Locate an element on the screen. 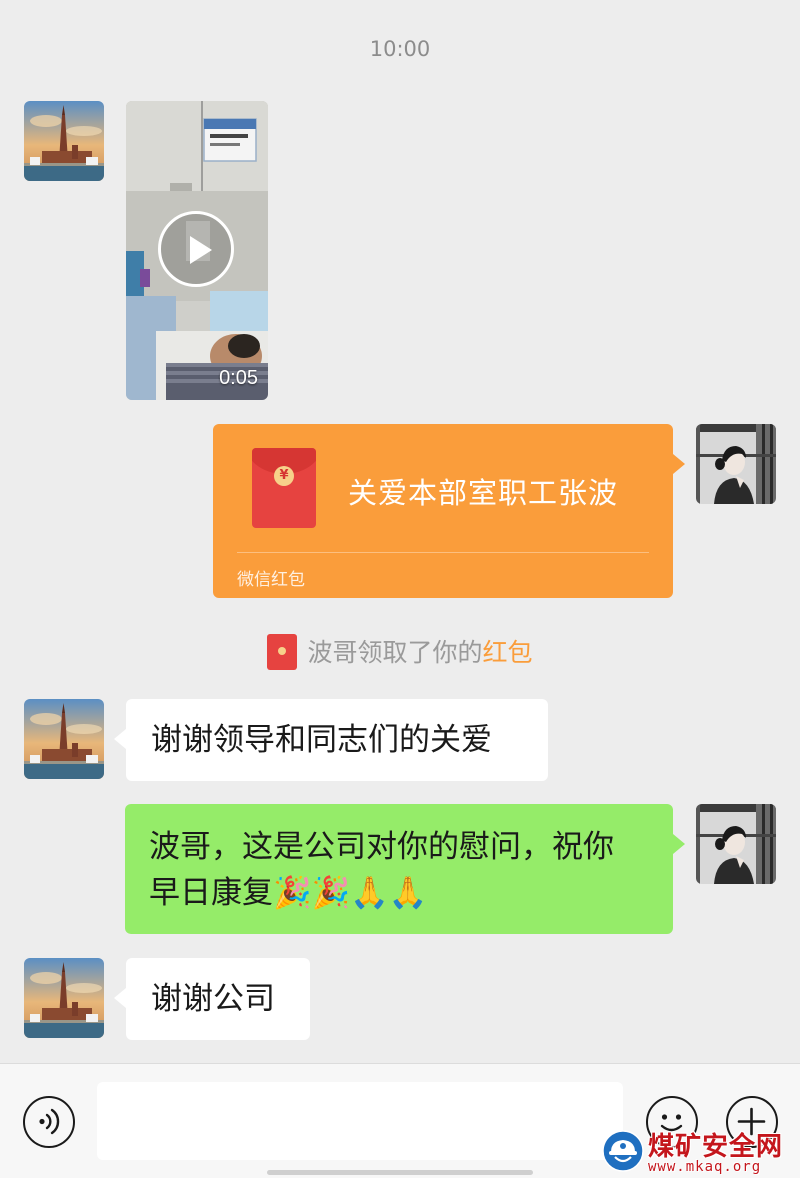 This screenshot has width=800, height=1178. notice-red-packet-link: 红包 is located at coordinates (508, 652).